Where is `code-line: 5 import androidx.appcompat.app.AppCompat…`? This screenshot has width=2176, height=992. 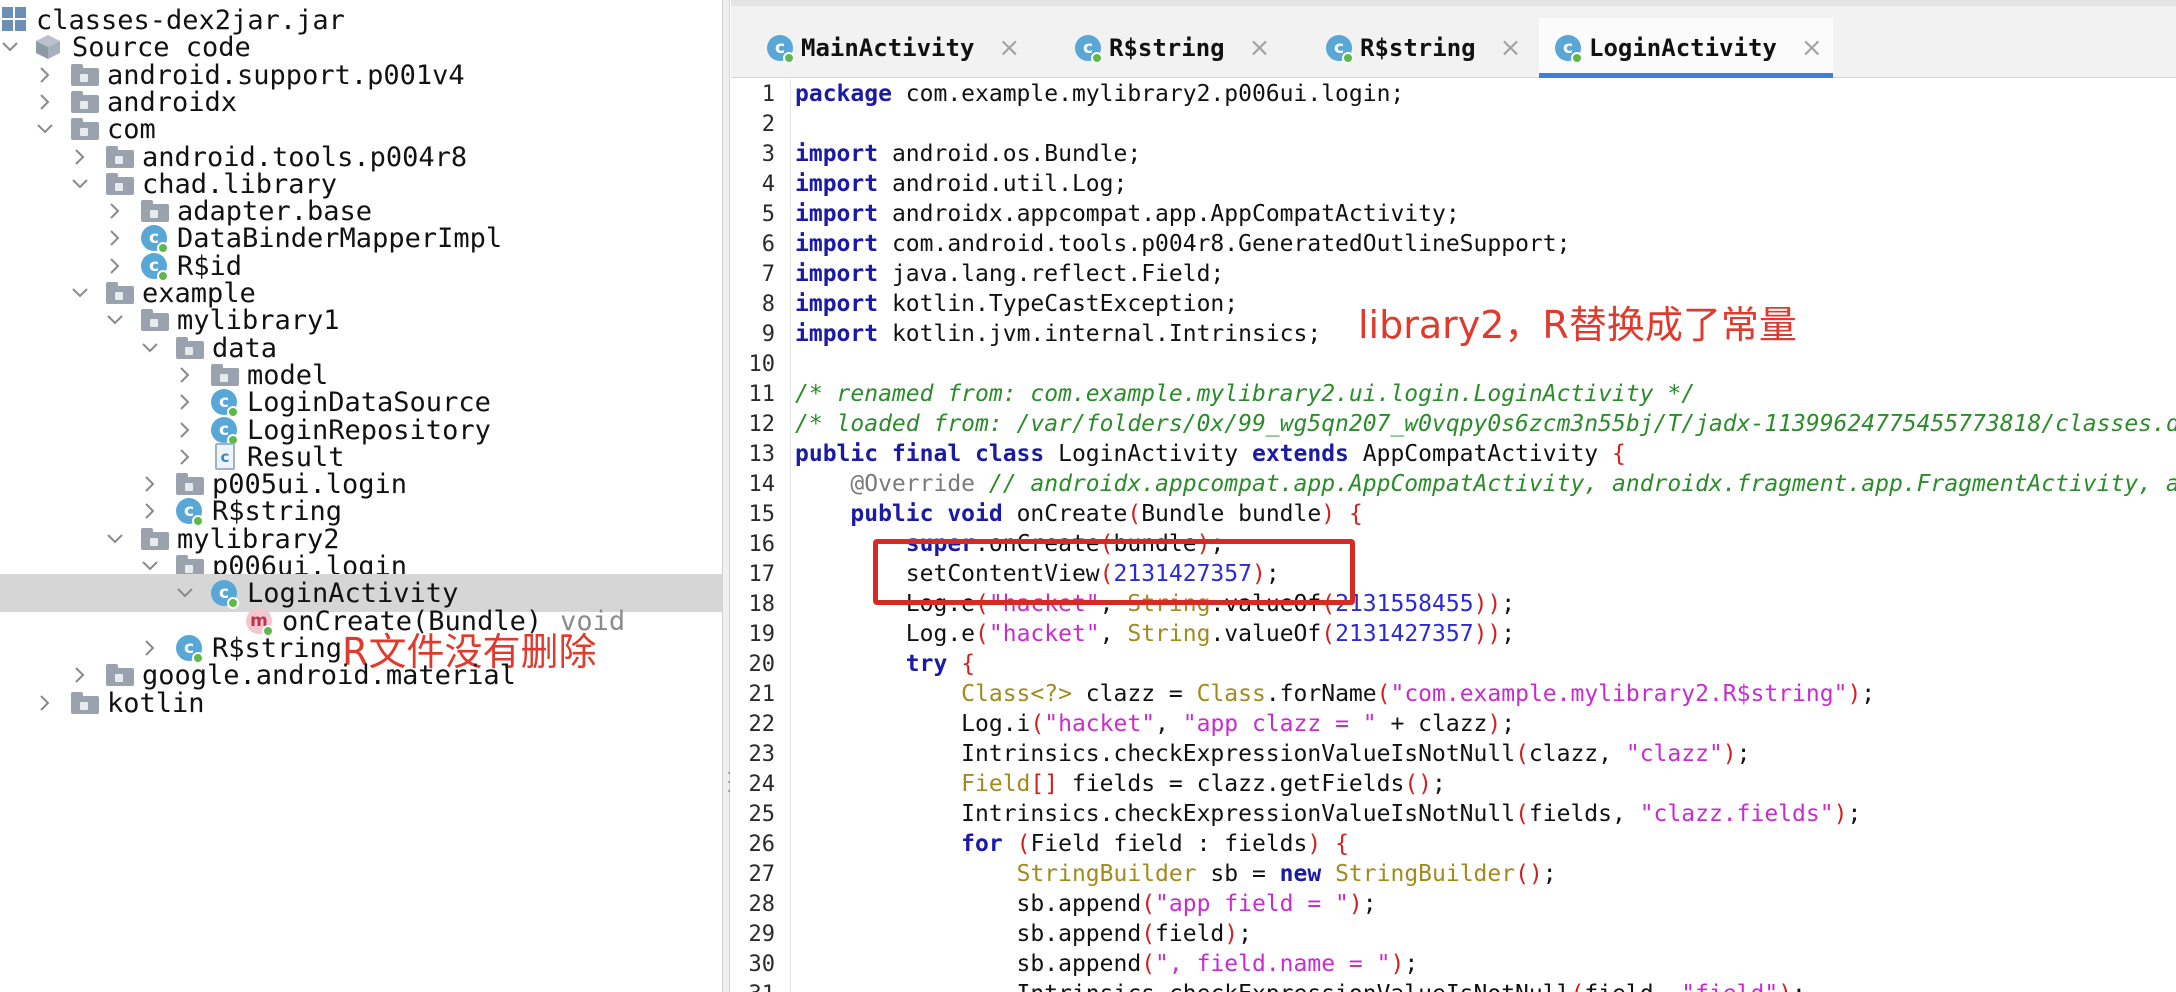
code-line: 5 import androidx.appcompat.app.AppCompat… is located at coordinates (1453, 214).